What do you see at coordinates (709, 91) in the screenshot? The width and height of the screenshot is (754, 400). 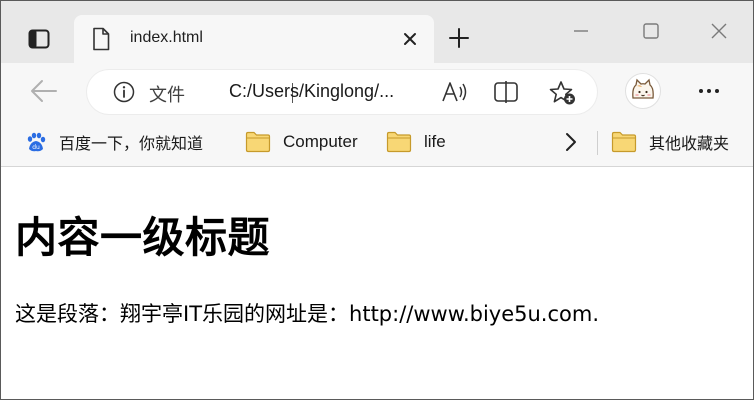 I see `more-options-icon` at bounding box center [709, 91].